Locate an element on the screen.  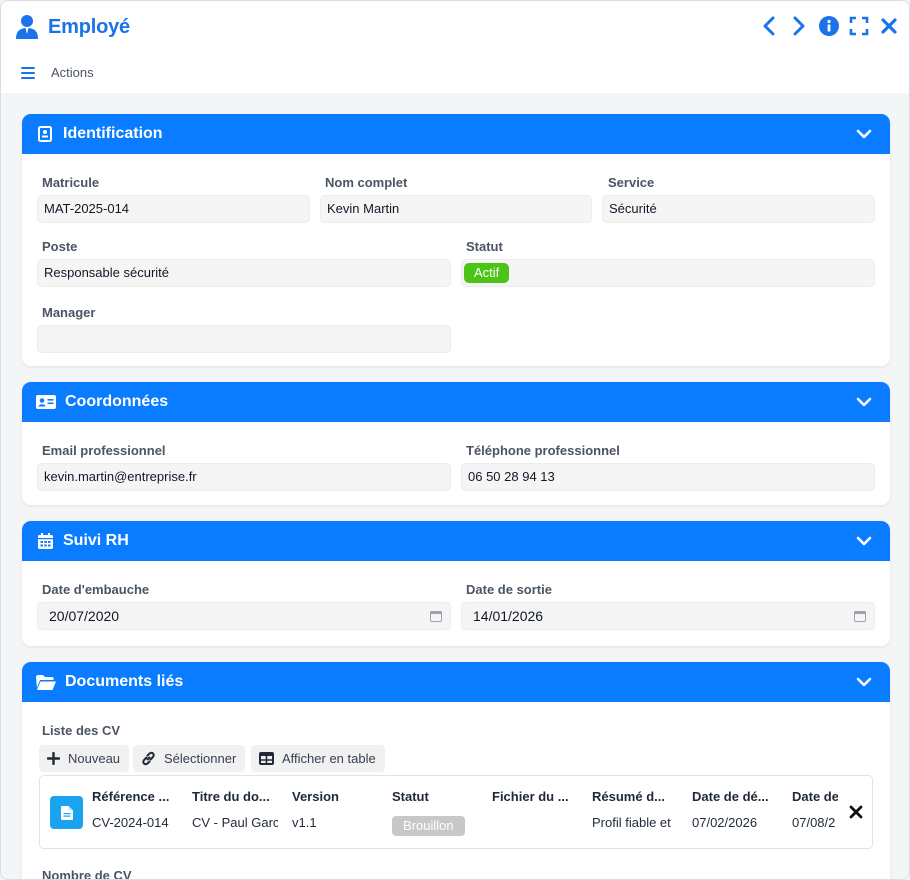
cv-list-label: Liste des CV is located at coordinates (81, 730).